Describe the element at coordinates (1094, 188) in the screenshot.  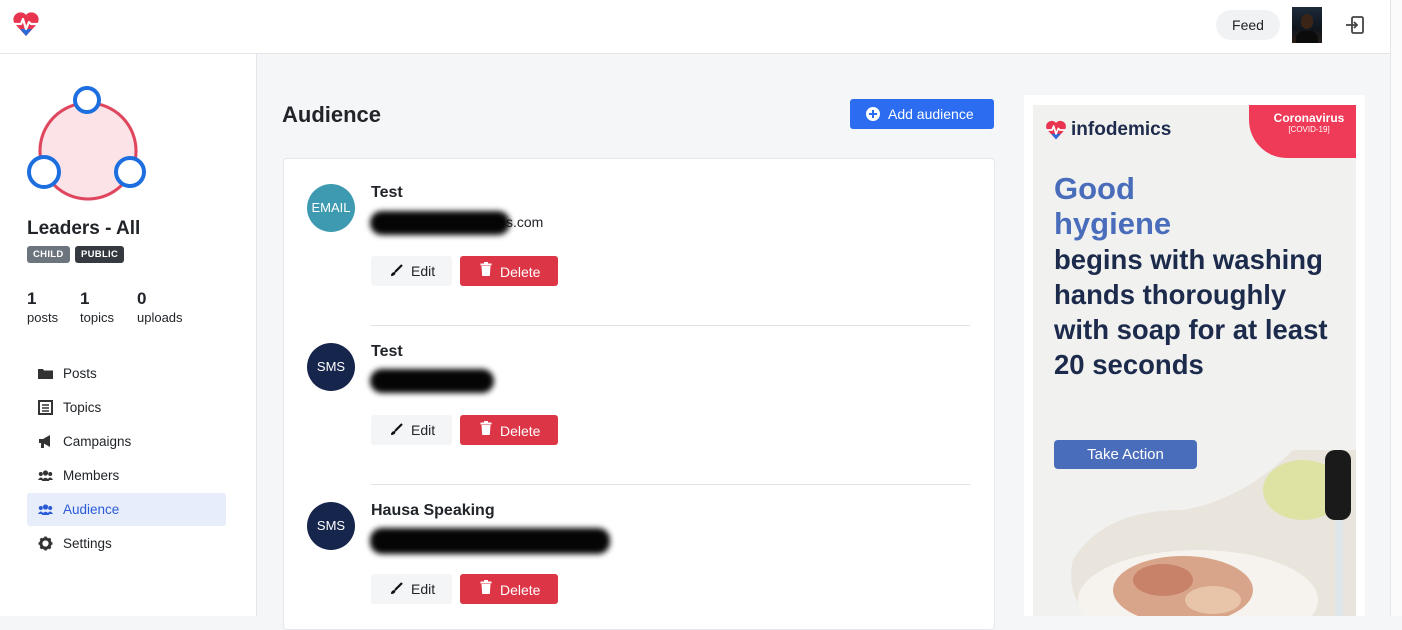
I see `ad-headline-line: Good` at that location.